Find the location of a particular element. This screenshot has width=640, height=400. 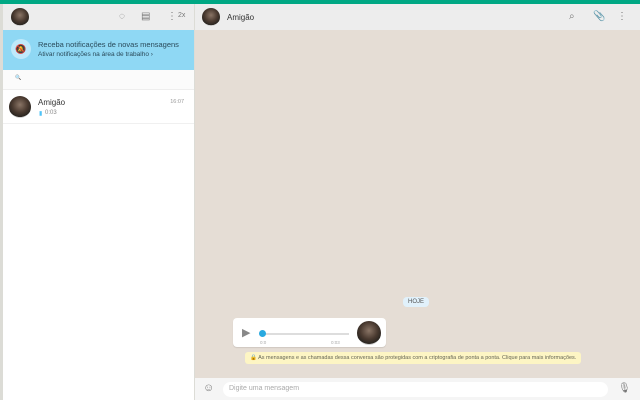

audio-duration: 0:03 is located at coordinates (335, 342).